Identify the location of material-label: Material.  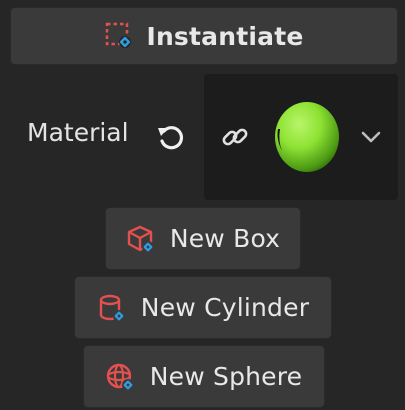
(78, 132).